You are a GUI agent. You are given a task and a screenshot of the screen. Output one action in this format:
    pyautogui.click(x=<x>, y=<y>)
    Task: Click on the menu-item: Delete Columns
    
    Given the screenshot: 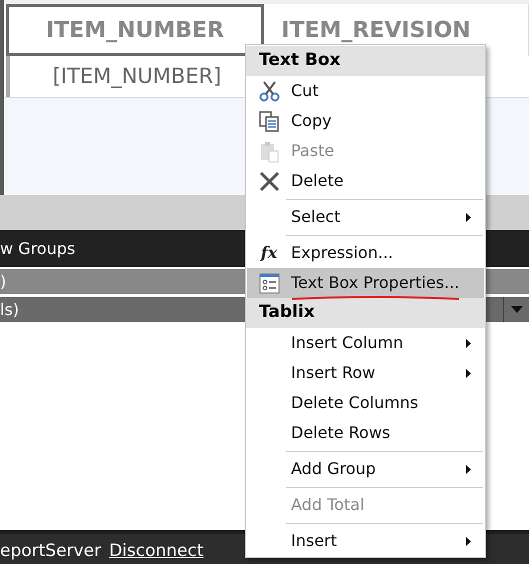 What is the action you would take?
    pyautogui.click(x=365, y=403)
    